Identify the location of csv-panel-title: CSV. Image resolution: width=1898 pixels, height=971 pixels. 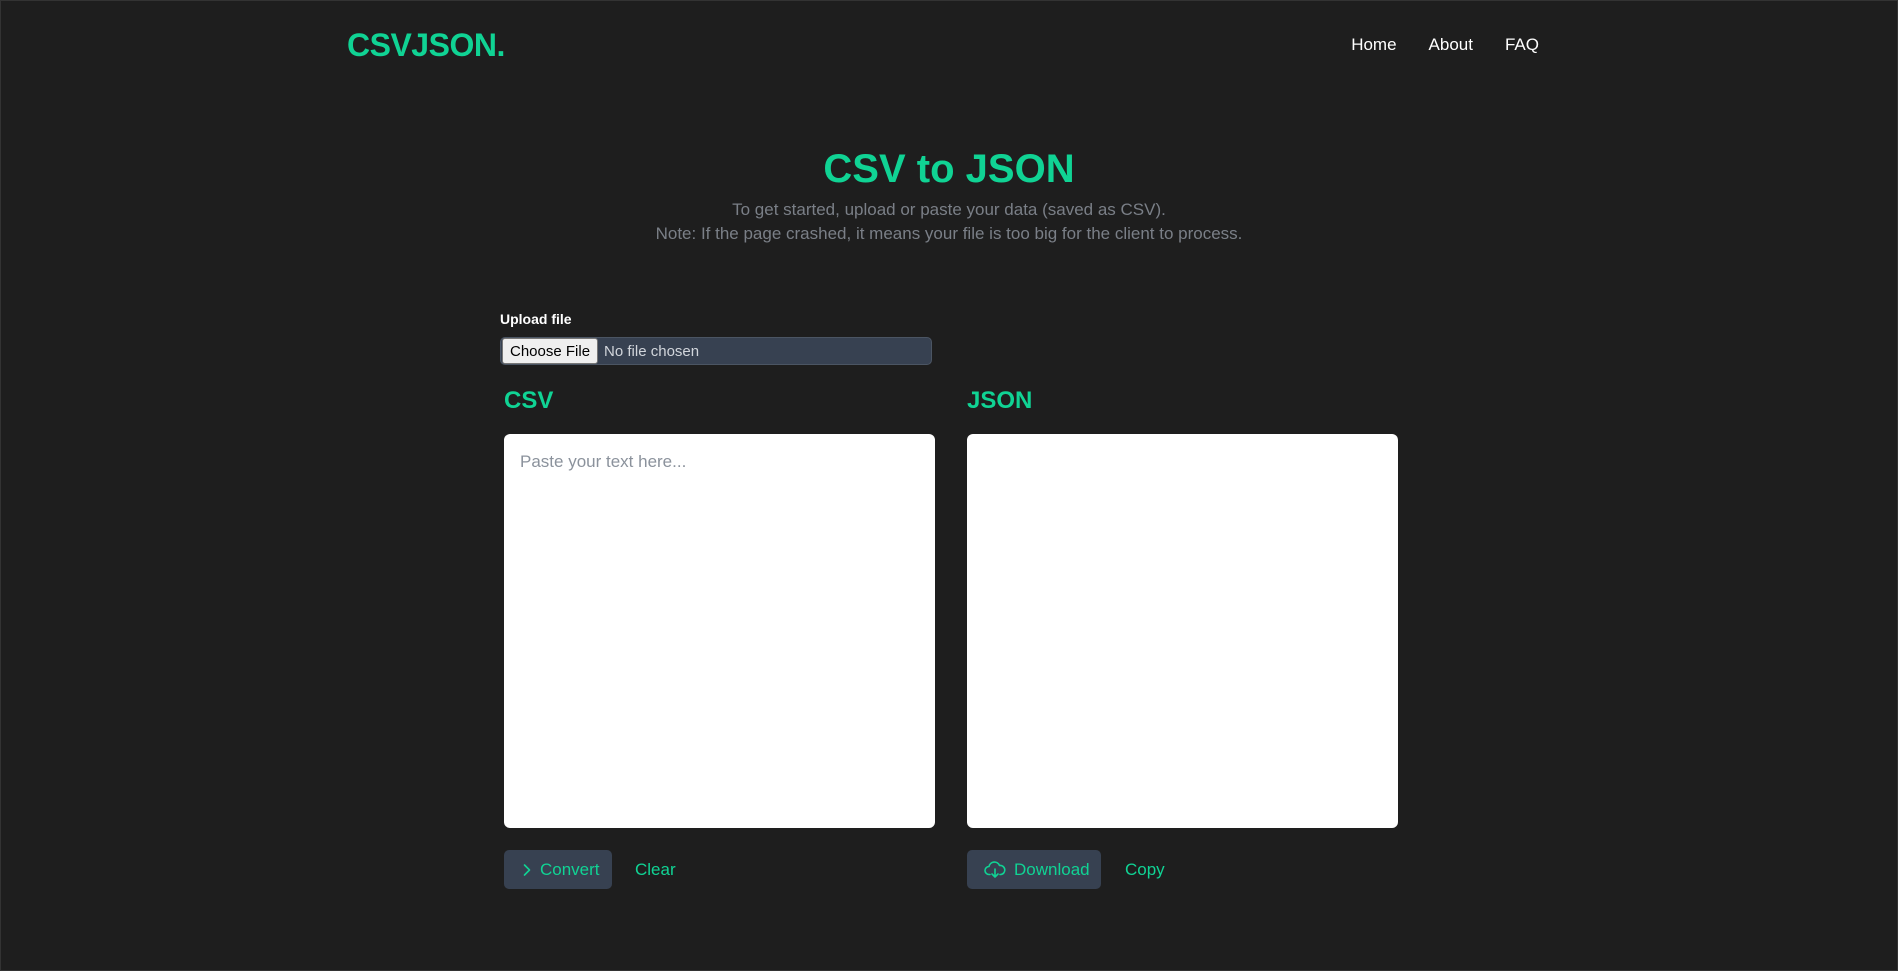
(529, 400).